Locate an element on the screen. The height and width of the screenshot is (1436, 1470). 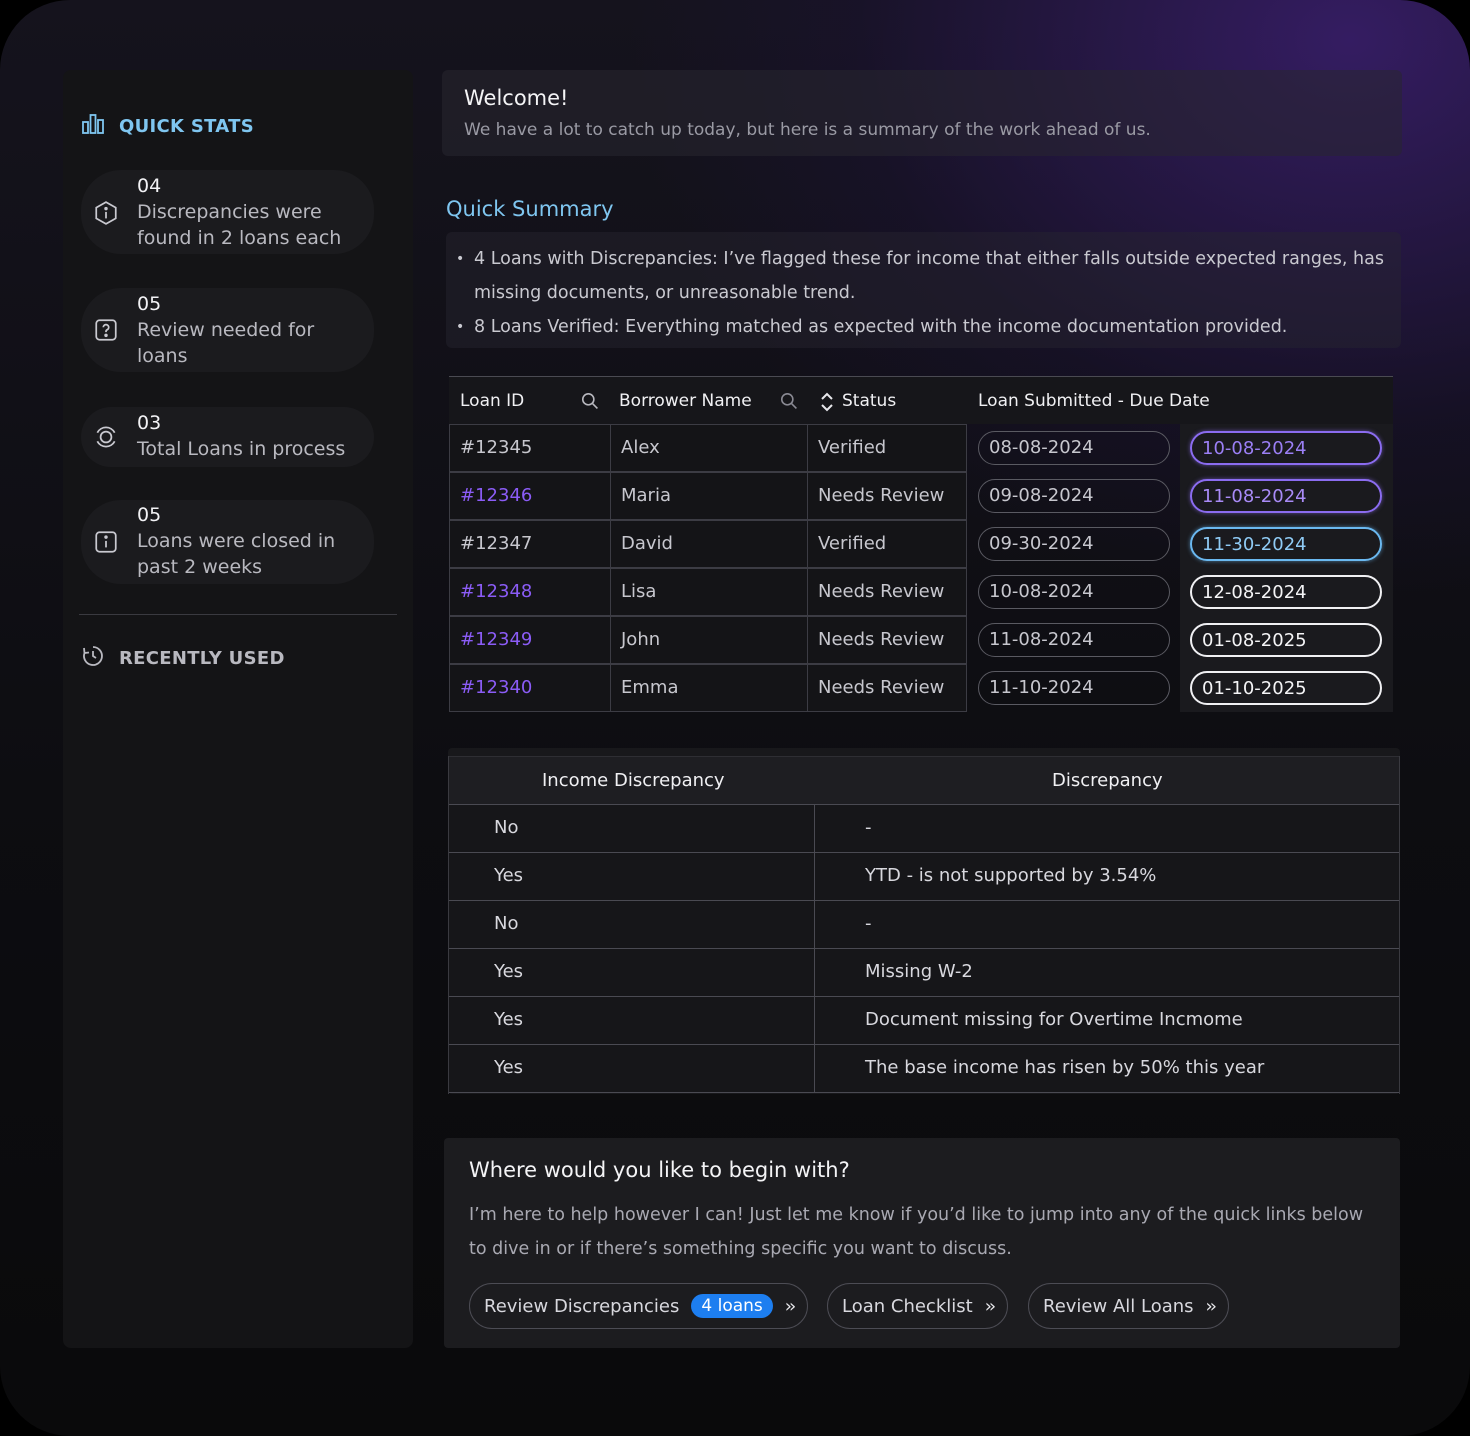
due-date-pill: 11-08-2024 is located at coordinates (1286, 496).